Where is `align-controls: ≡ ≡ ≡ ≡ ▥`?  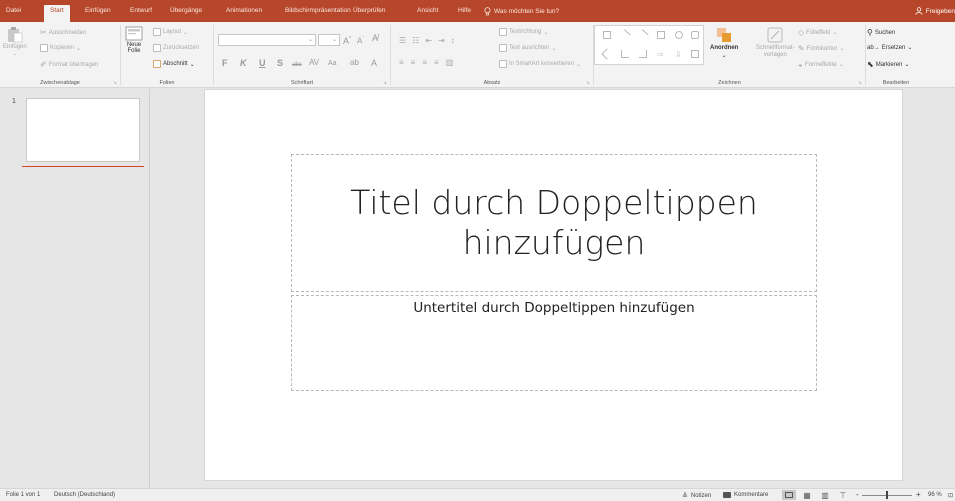 align-controls: ≡ ≡ ≡ ≡ ▥ is located at coordinates (426, 62).